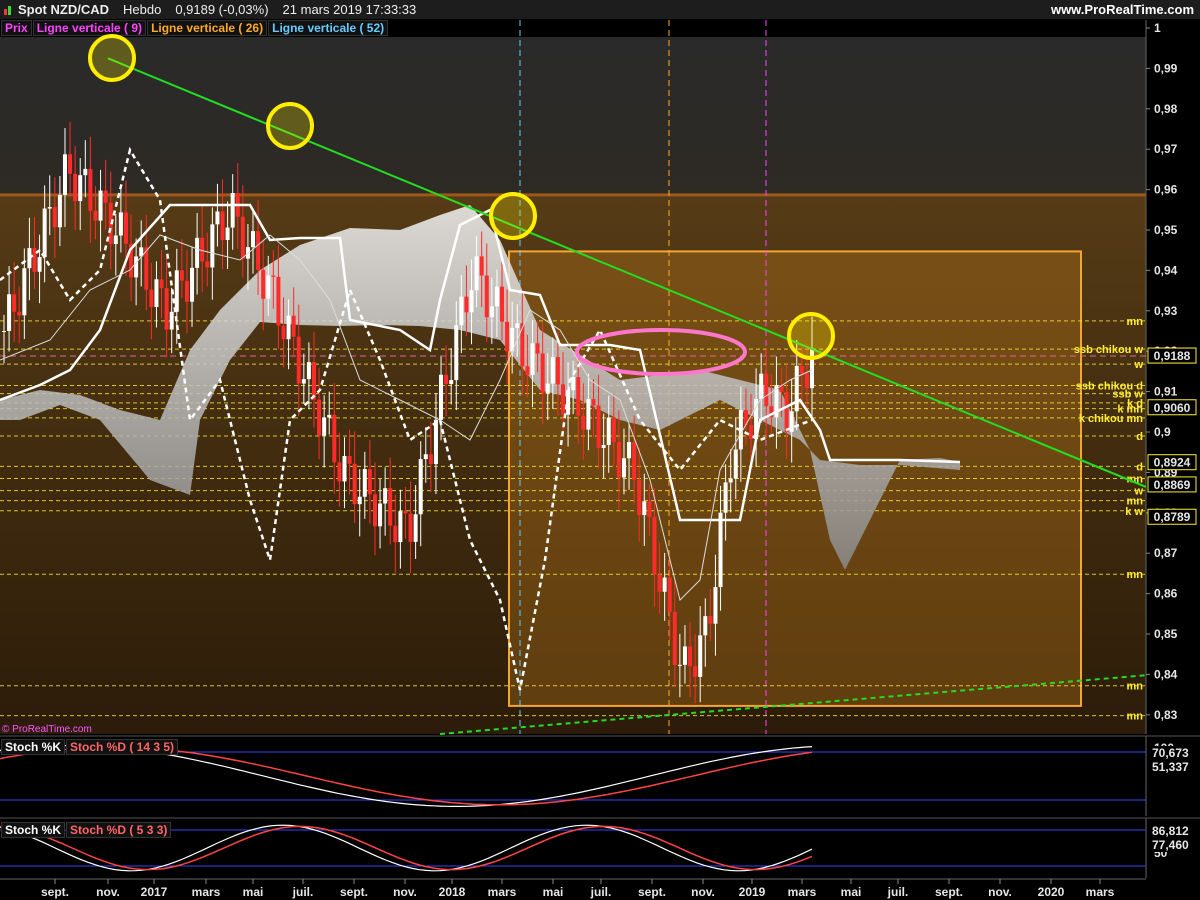 The width and height of the screenshot is (1200, 900). What do you see at coordinates (1111, 419) in the screenshot?
I see `level-label: k chikou mn` at bounding box center [1111, 419].